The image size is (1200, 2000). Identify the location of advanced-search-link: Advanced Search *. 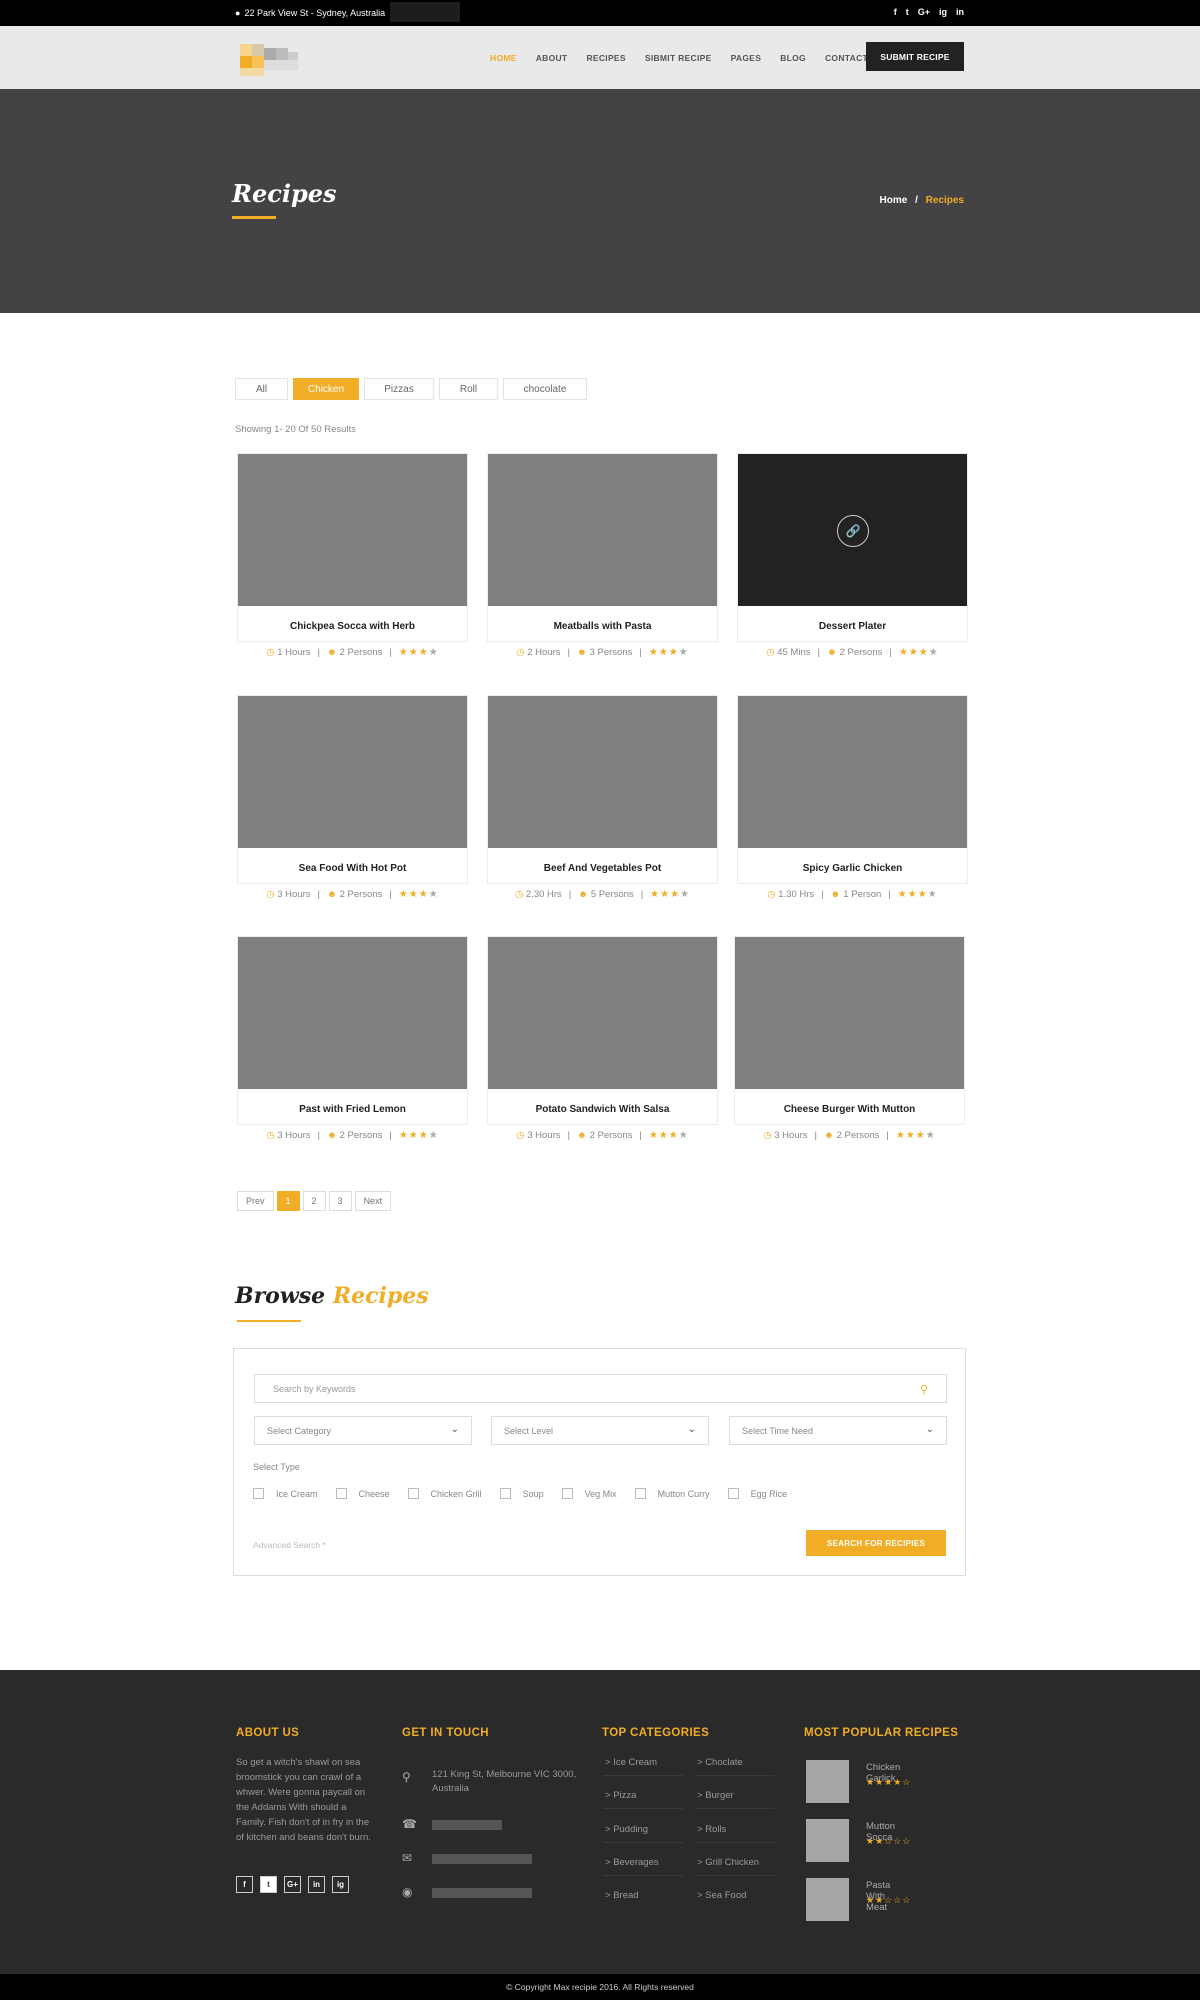
(289, 1545).